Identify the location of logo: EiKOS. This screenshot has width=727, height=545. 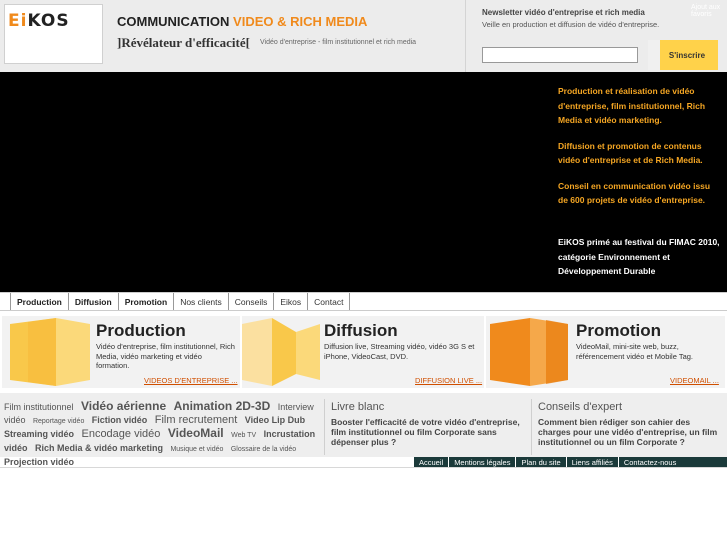
(53, 34).